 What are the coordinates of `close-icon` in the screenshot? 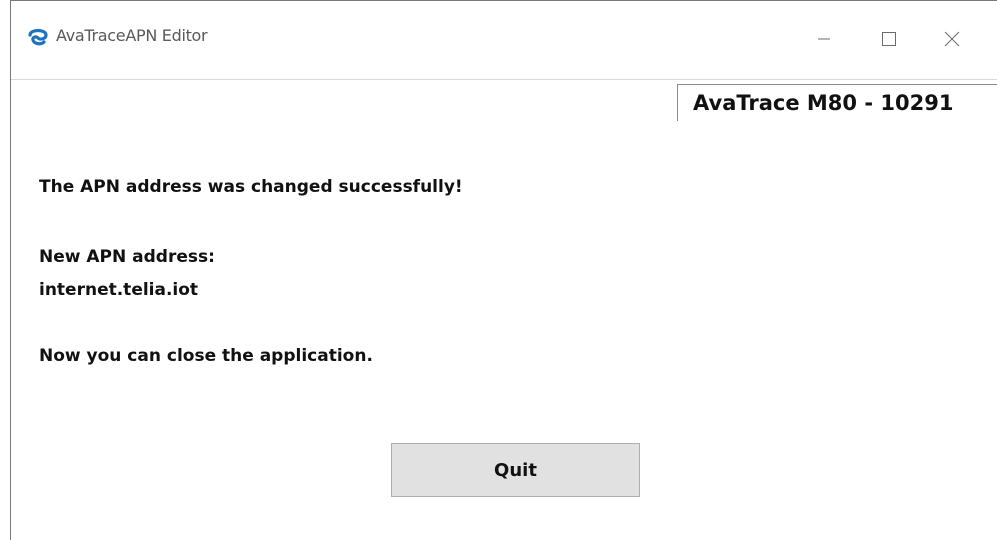 It's located at (952, 39).